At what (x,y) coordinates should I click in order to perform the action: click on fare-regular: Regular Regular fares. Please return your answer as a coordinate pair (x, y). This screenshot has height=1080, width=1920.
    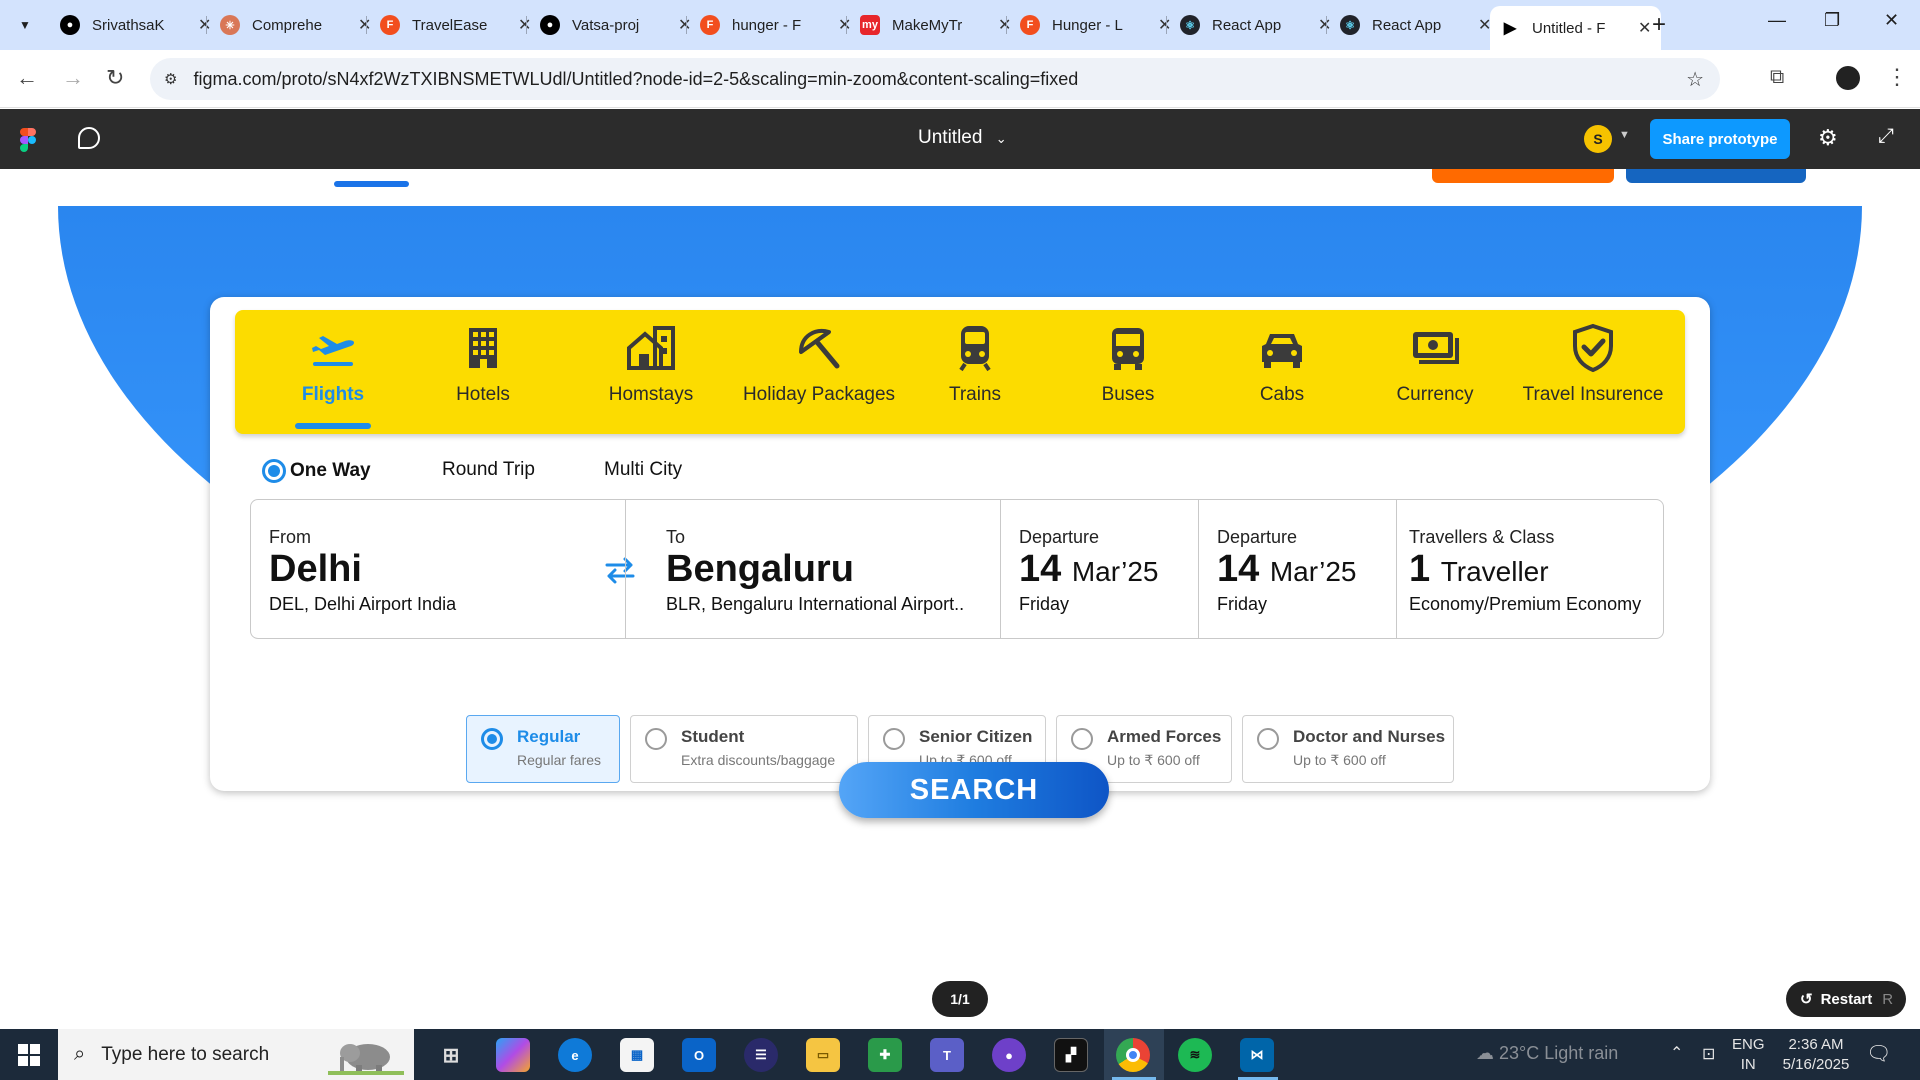
    Looking at the image, I should click on (543, 749).